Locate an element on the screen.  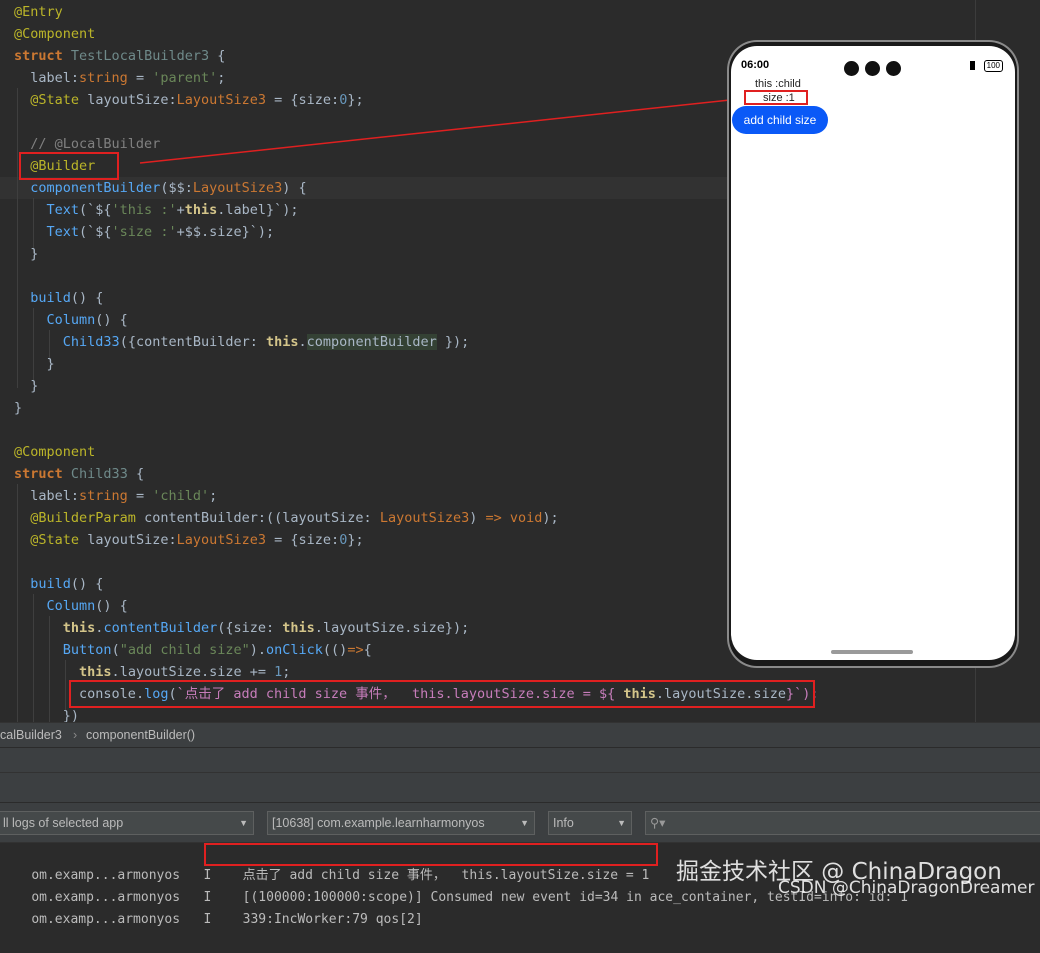
size-highlight-box is located at coordinates (776, 97).